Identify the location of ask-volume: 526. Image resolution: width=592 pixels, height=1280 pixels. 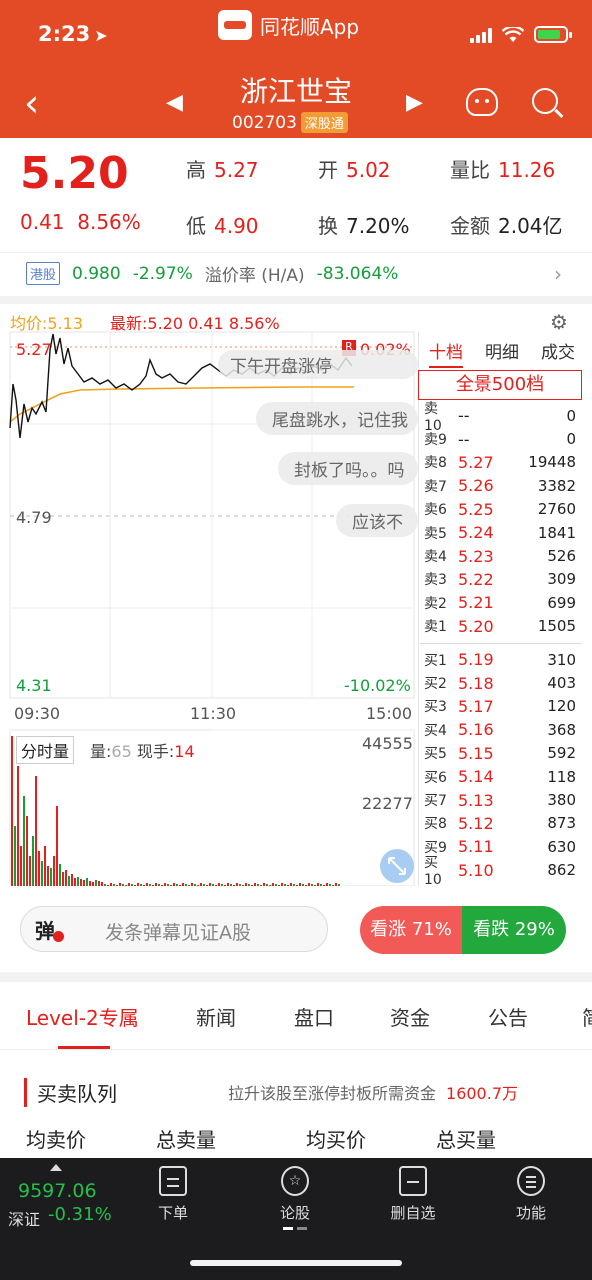
(561, 556).